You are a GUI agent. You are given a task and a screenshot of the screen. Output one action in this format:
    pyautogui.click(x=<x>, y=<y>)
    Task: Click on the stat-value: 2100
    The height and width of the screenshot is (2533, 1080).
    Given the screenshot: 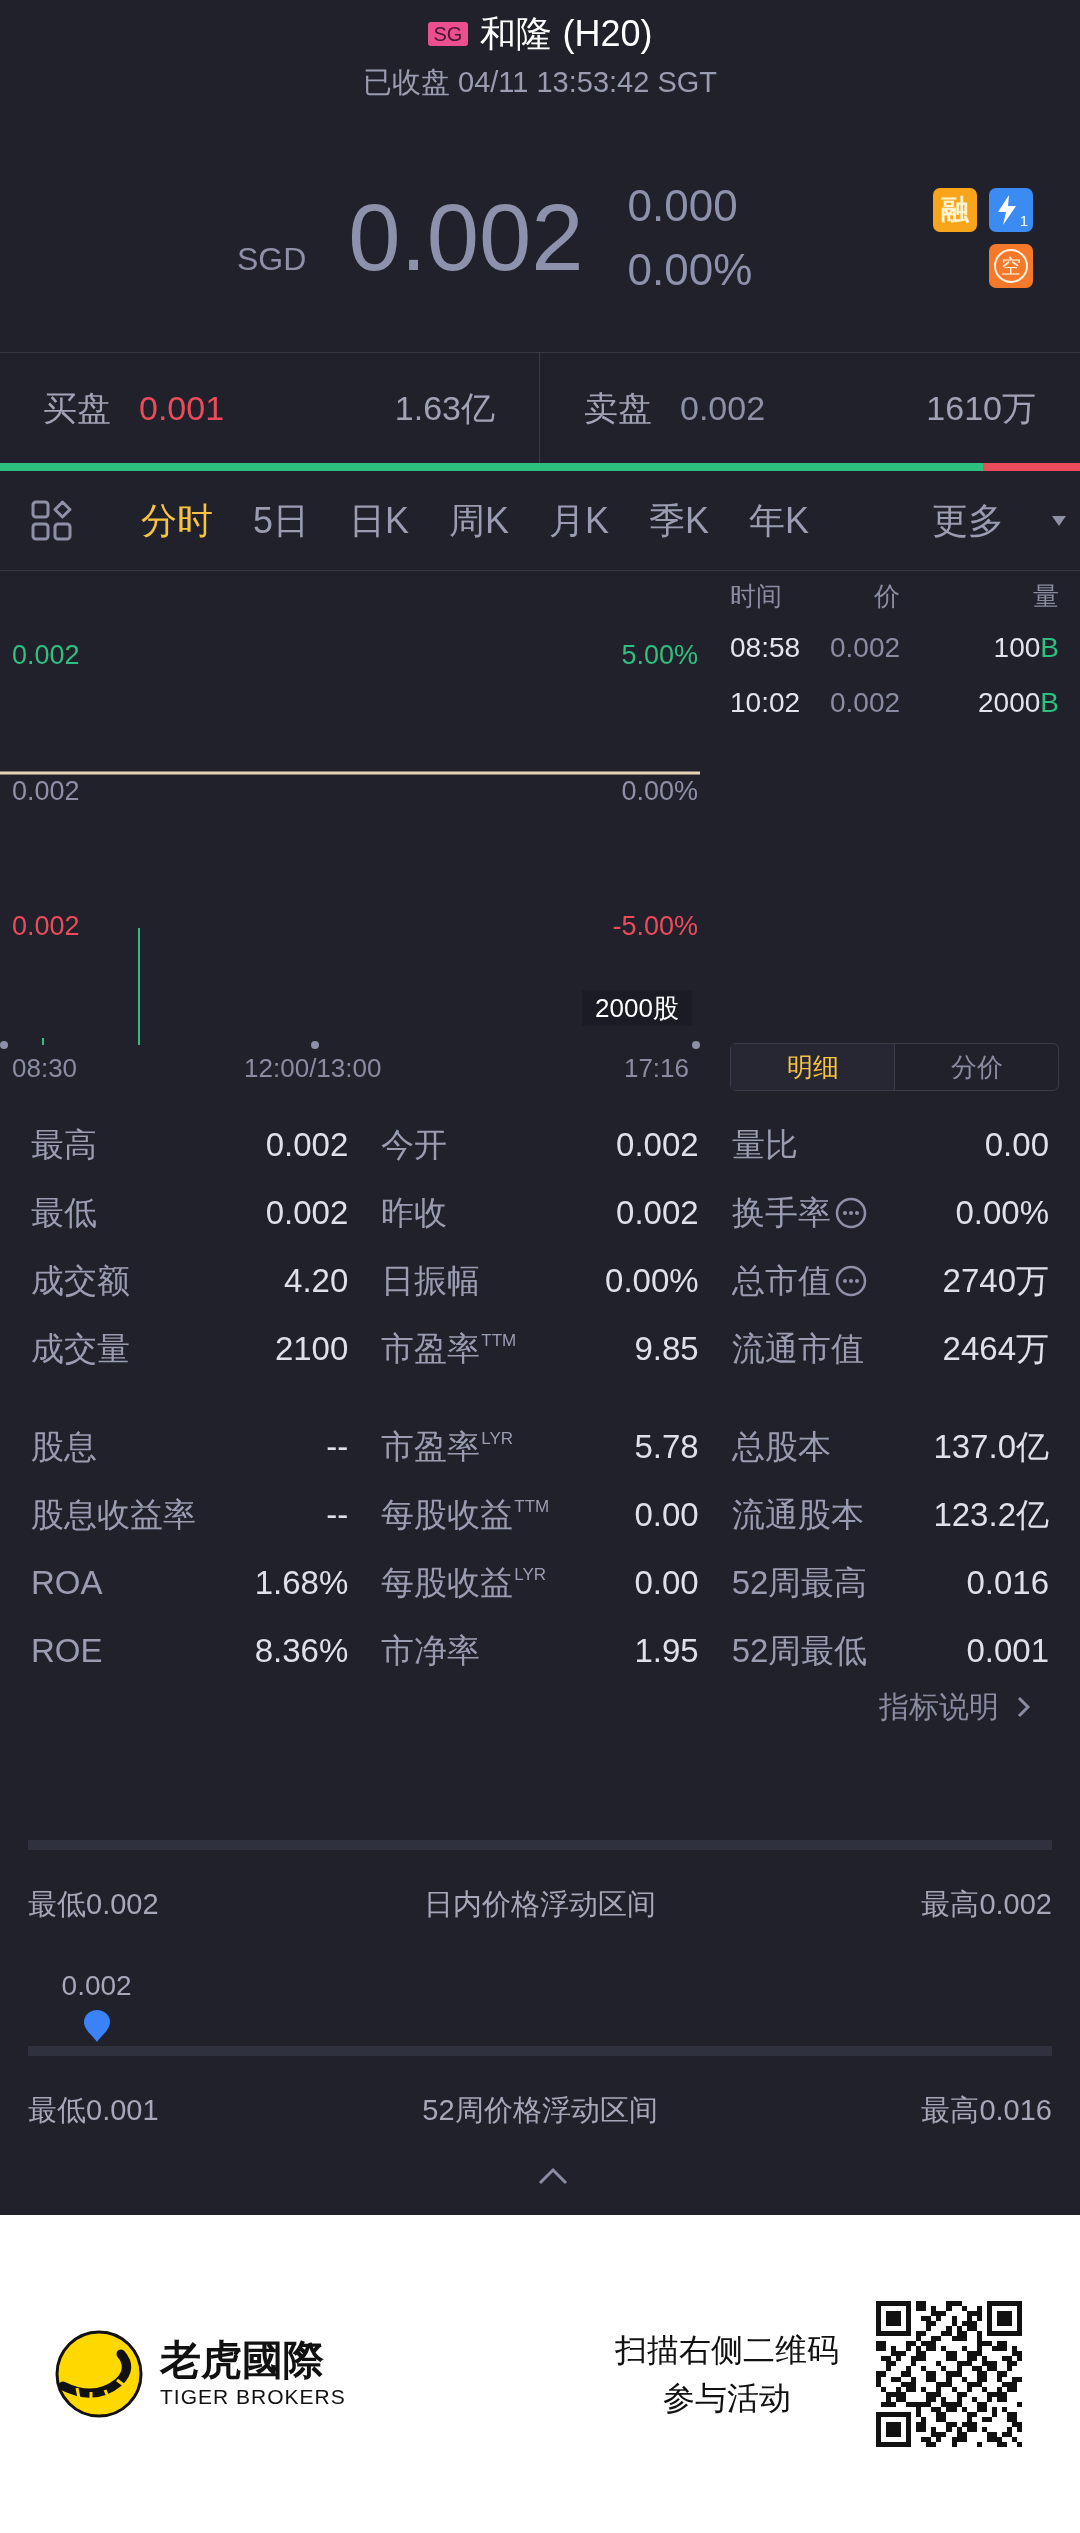 What is the action you would take?
    pyautogui.click(x=311, y=1349)
    